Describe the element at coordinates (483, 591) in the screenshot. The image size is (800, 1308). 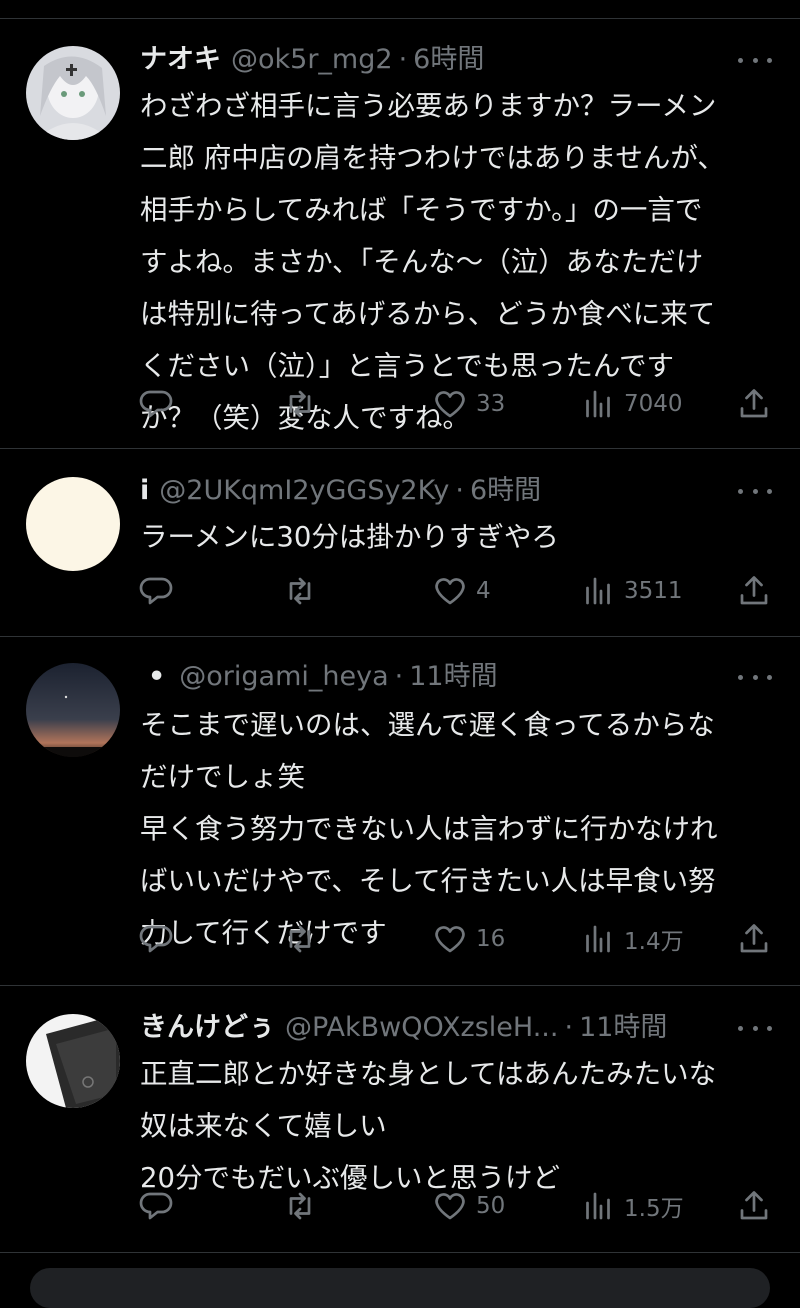
I see `like-count: 4` at that location.